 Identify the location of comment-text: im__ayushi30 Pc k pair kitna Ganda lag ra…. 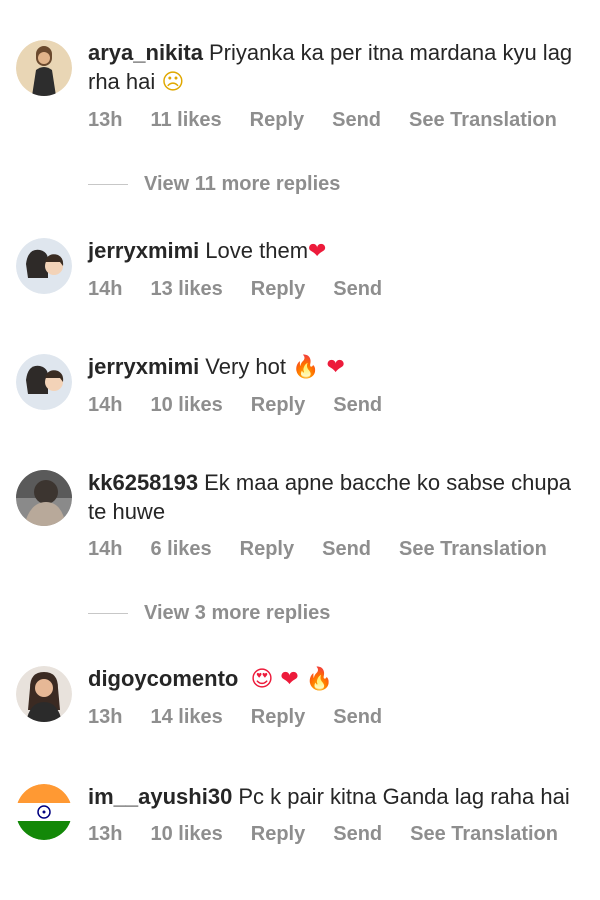
(337, 796).